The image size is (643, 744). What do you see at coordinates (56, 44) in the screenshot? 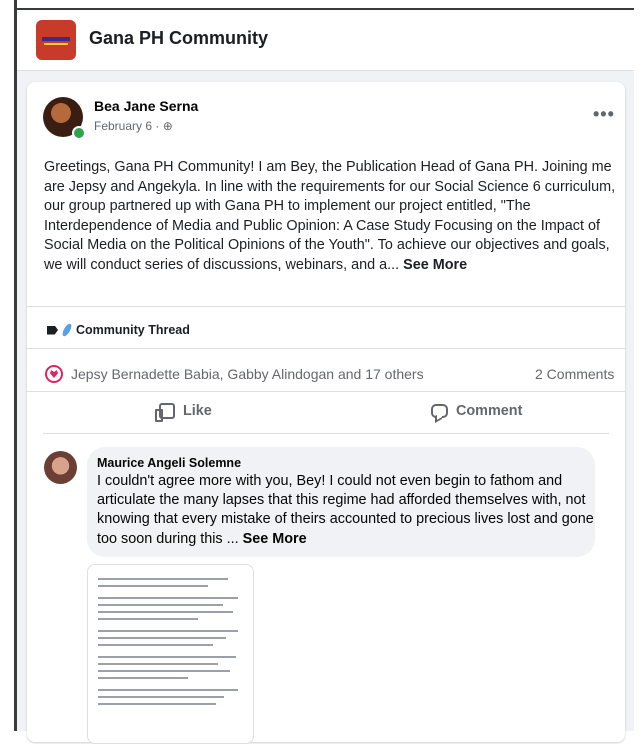
I see `logo-stripe-accent` at bounding box center [56, 44].